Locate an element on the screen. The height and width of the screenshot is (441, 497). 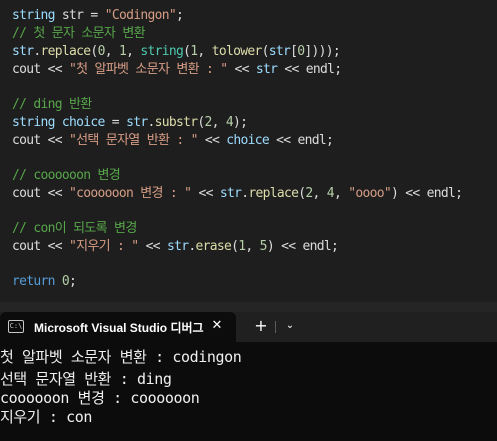
code-line: string choice = str.substr(2, 4); is located at coordinates (130, 123).